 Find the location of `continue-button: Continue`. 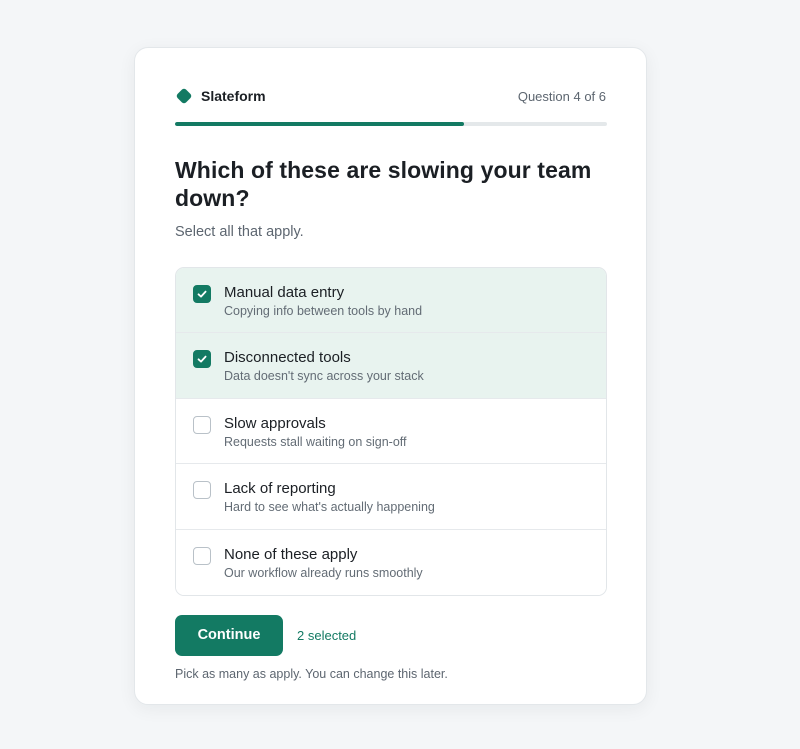

continue-button: Continue is located at coordinates (229, 635).